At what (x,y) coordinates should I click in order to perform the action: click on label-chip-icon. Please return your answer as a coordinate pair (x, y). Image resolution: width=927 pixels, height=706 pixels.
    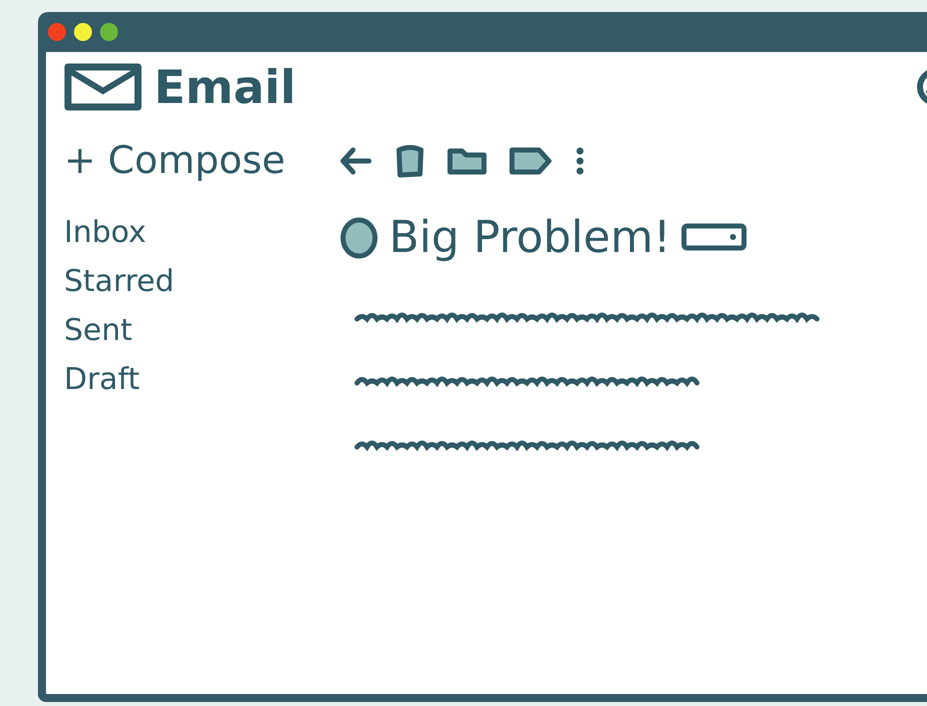
    Looking at the image, I should click on (713, 237).